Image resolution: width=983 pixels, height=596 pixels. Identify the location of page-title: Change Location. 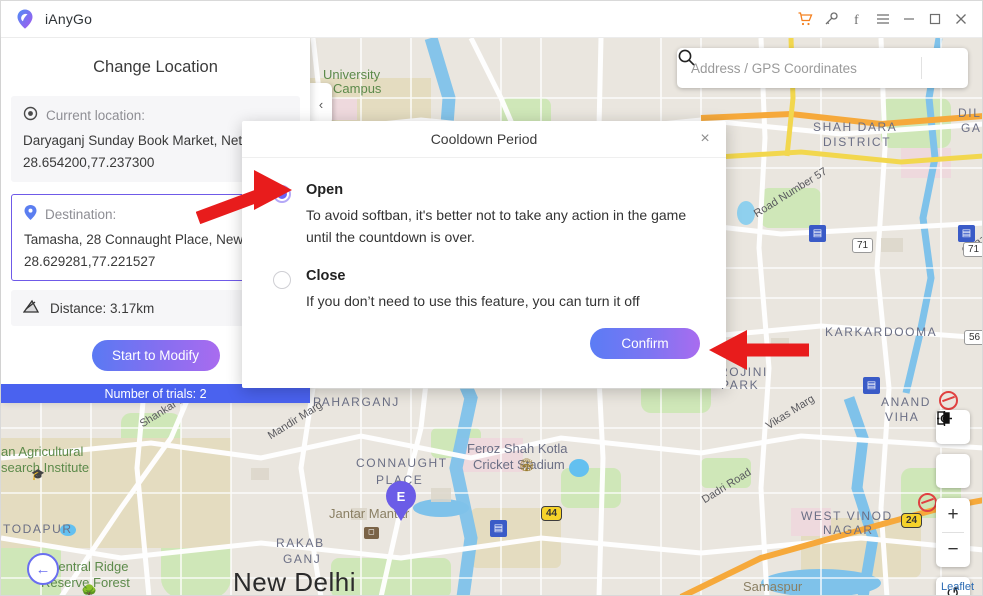
(155, 66).